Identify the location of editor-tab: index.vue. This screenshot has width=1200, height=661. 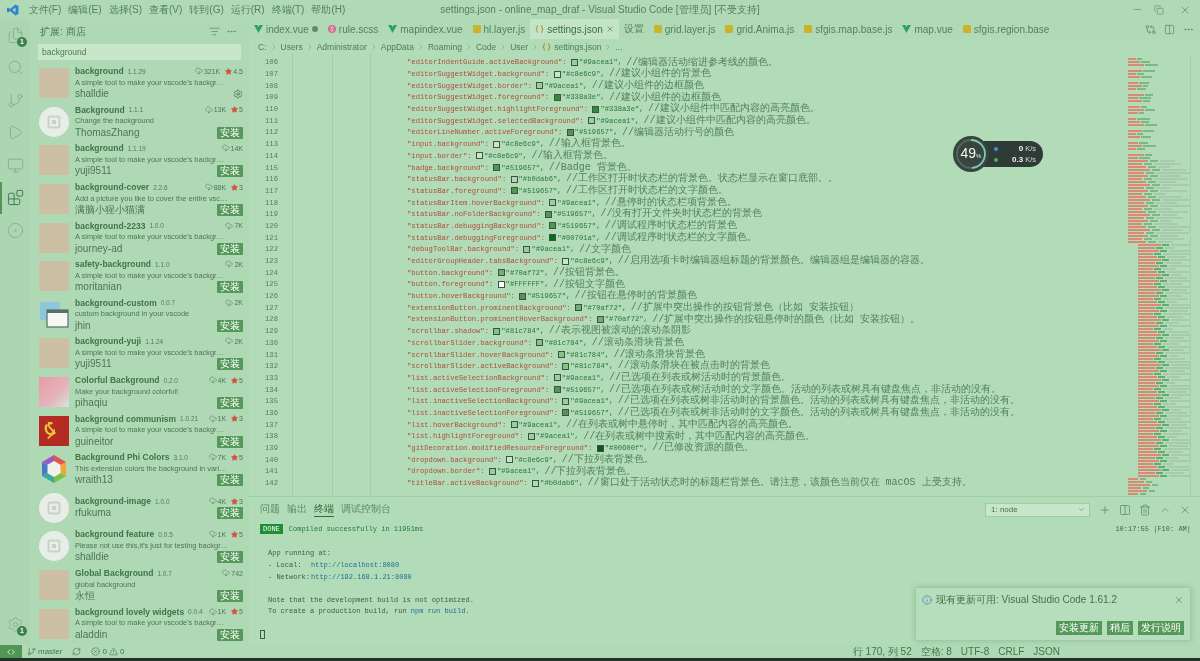
(286, 29).